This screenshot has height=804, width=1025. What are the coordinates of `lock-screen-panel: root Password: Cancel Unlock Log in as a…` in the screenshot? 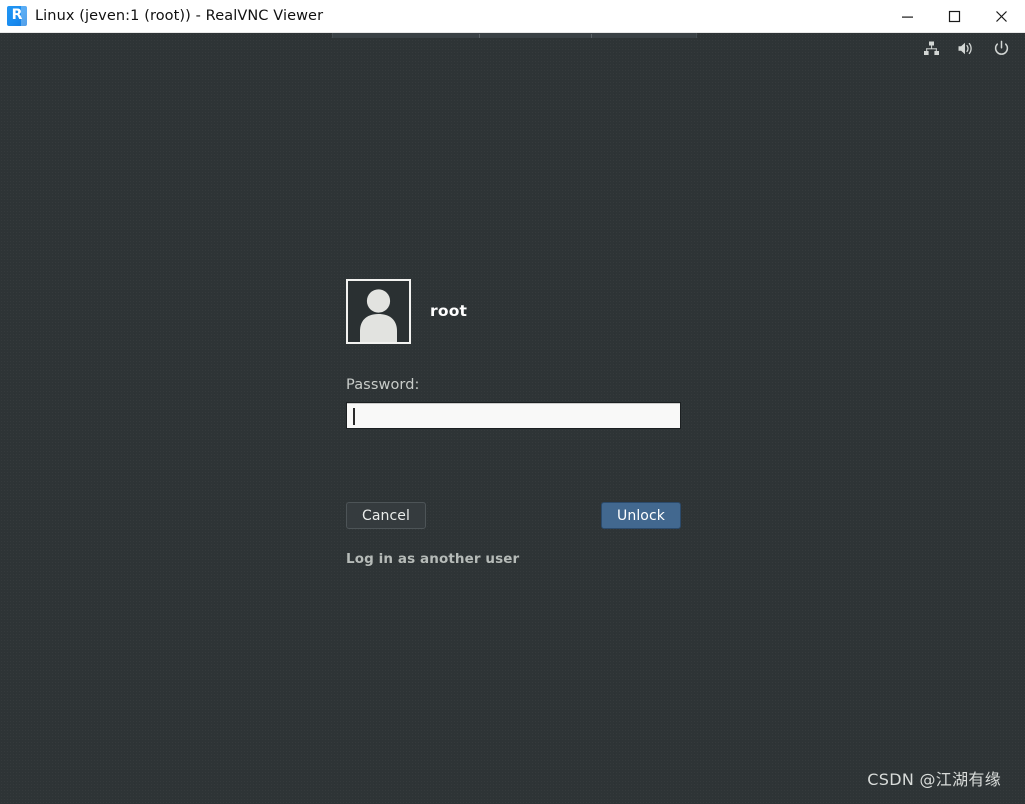 It's located at (556, 422).